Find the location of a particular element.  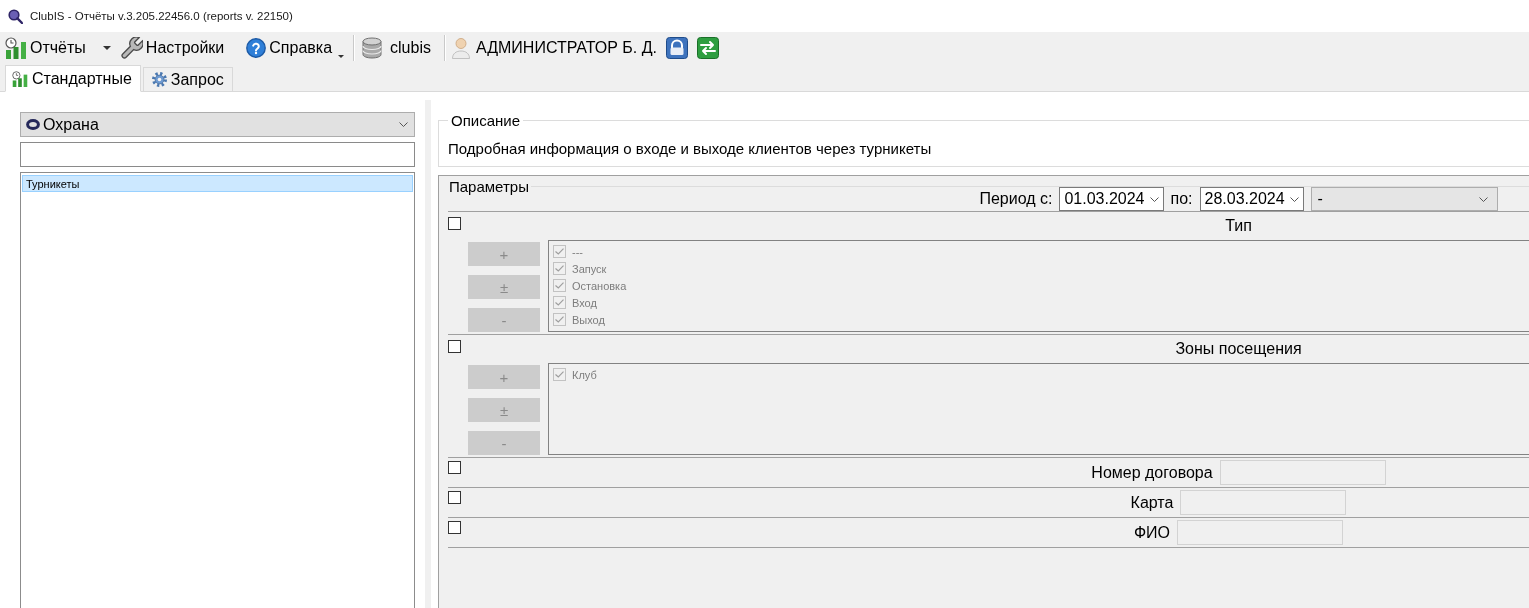

lock-icon is located at coordinates (677, 48).